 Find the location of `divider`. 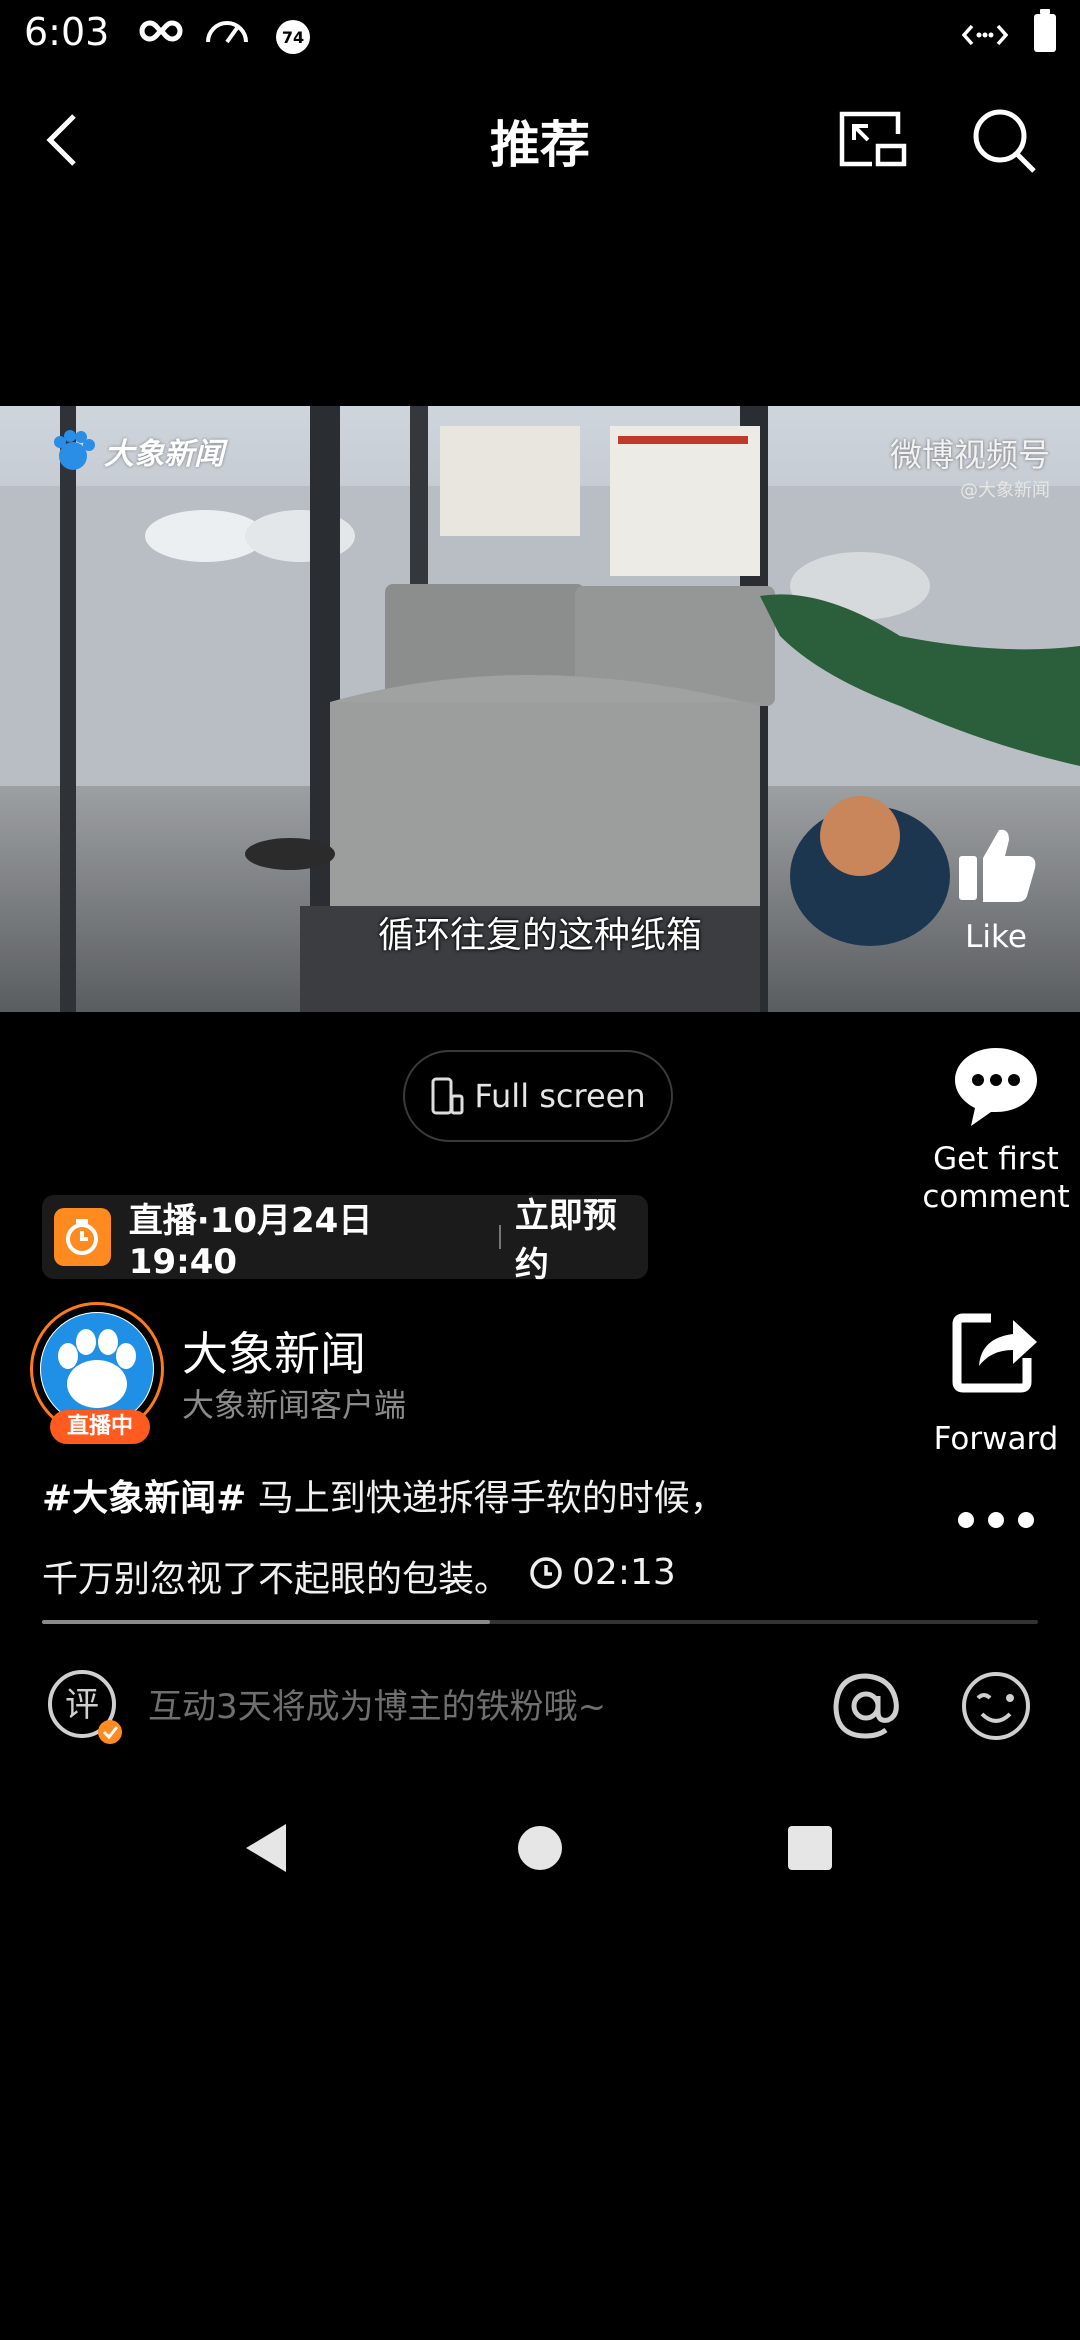

divider is located at coordinates (499, 1237).